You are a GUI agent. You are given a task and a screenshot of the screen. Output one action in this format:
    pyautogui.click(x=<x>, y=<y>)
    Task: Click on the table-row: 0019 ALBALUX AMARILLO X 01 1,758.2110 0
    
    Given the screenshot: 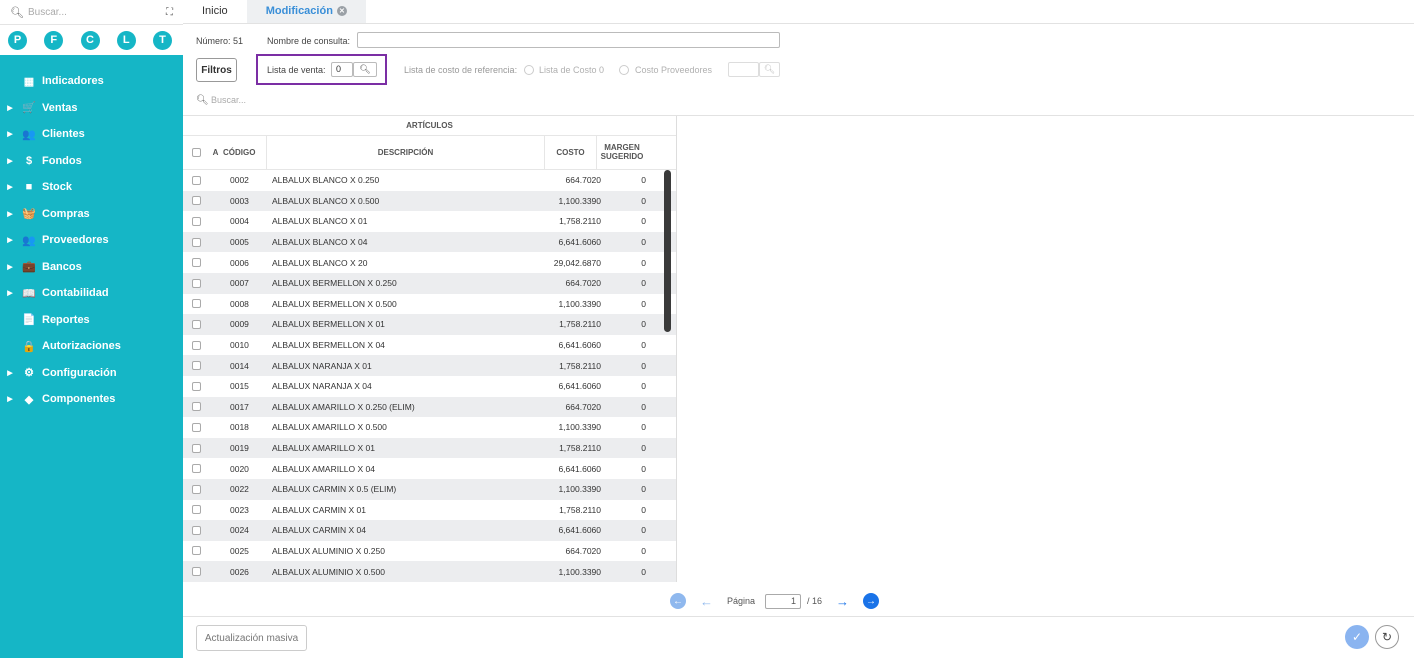 What is the action you would take?
    pyautogui.click(x=429, y=448)
    